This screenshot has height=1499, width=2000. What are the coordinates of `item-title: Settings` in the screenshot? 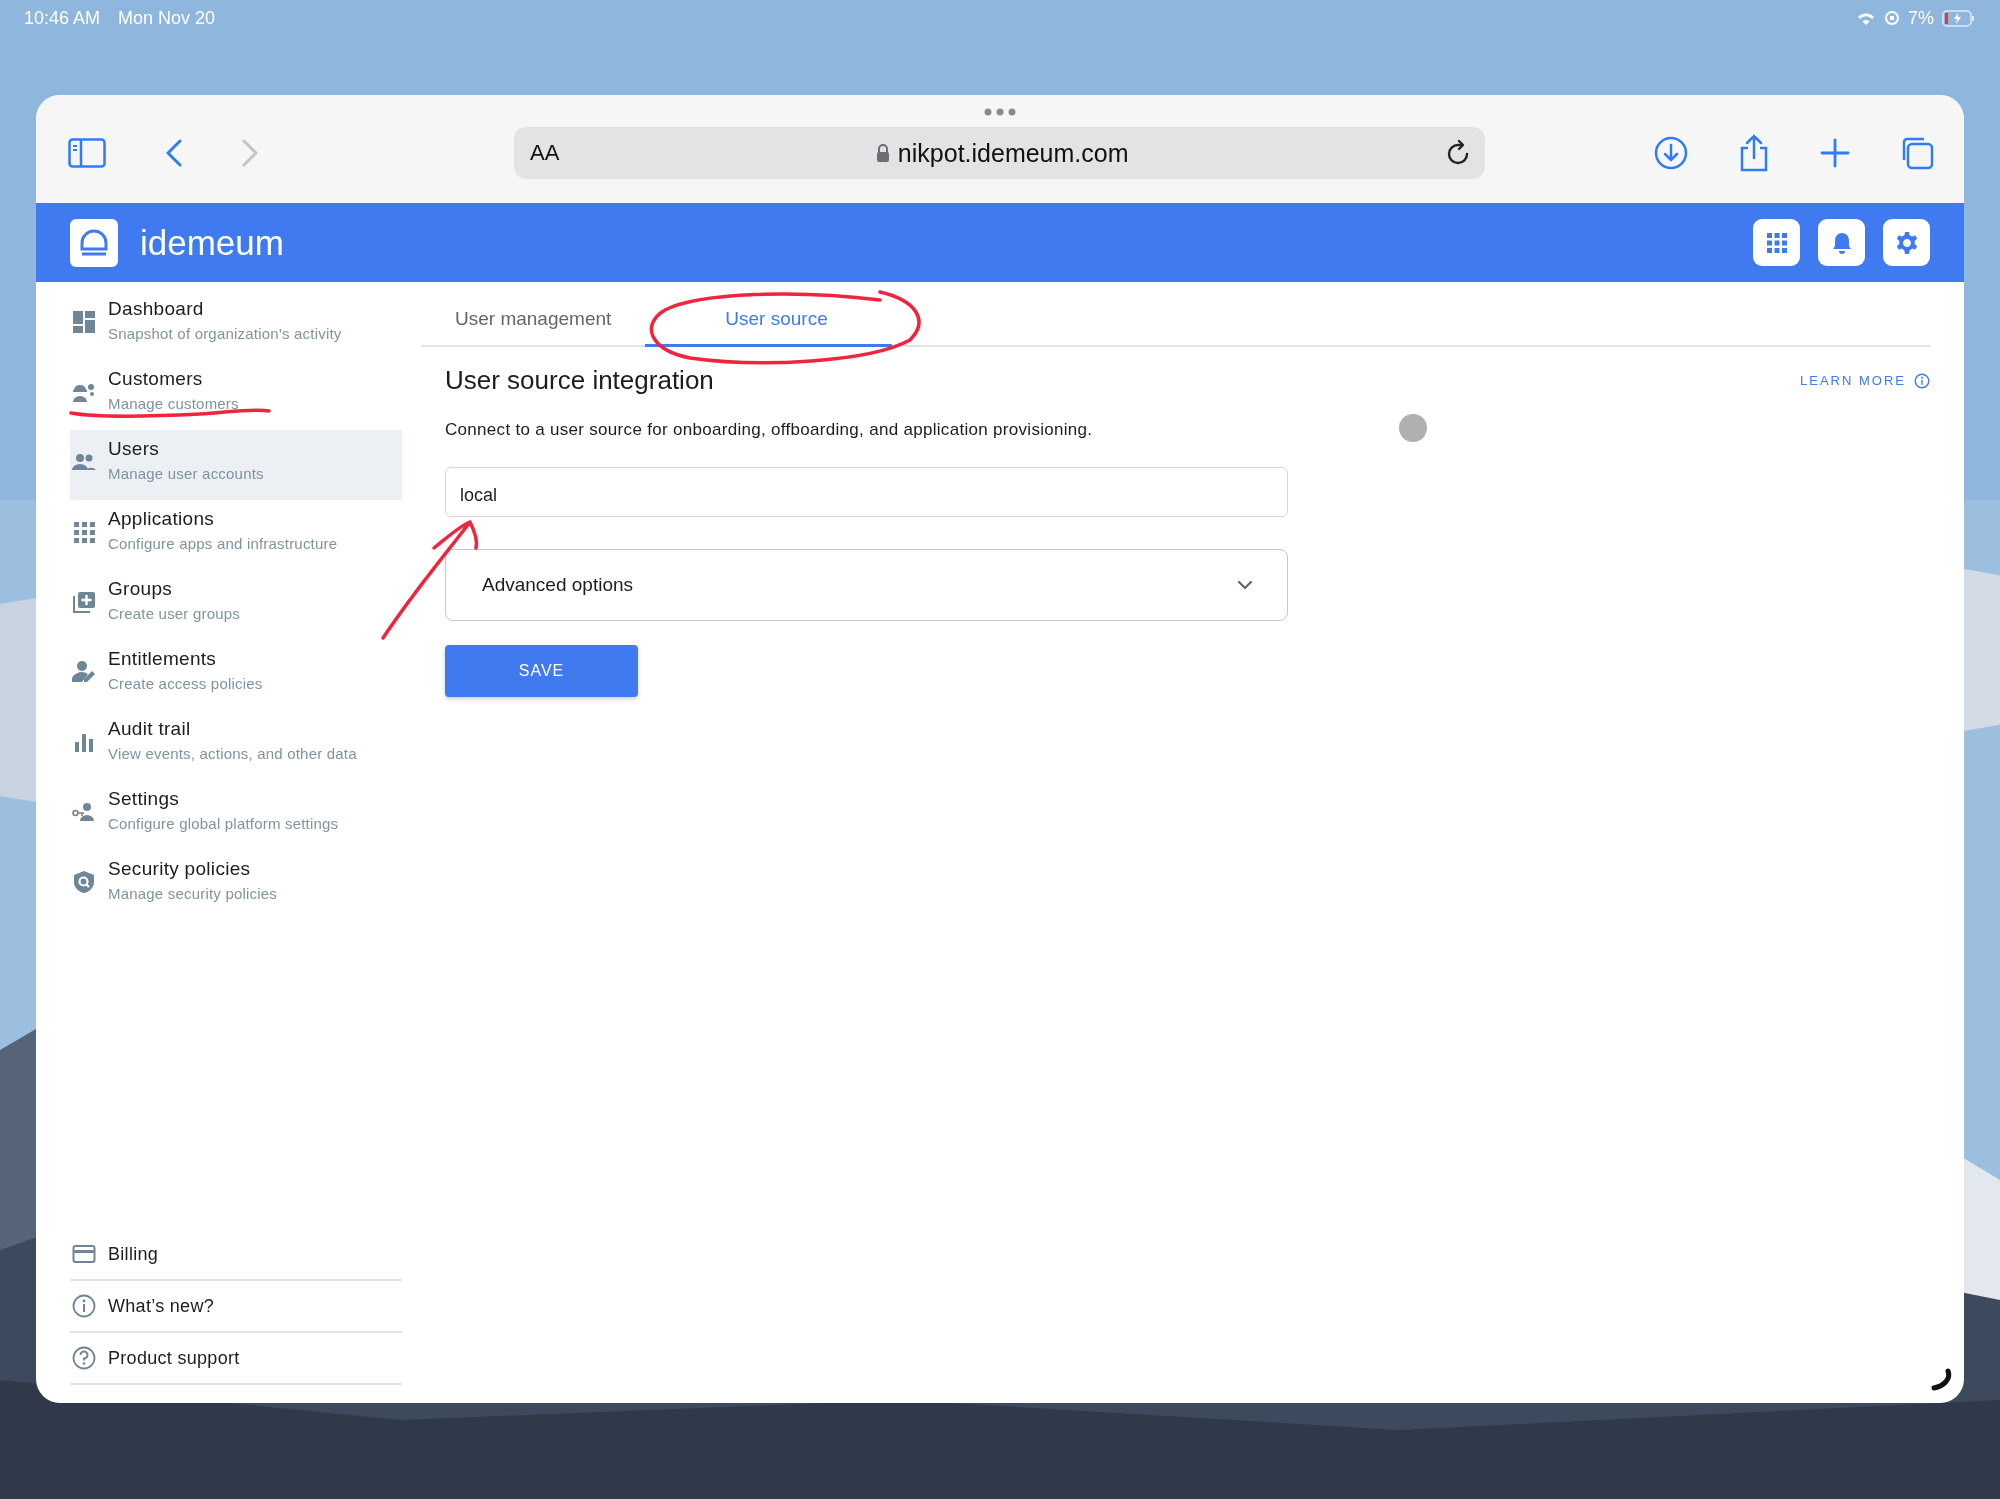 It's located at (144, 799).